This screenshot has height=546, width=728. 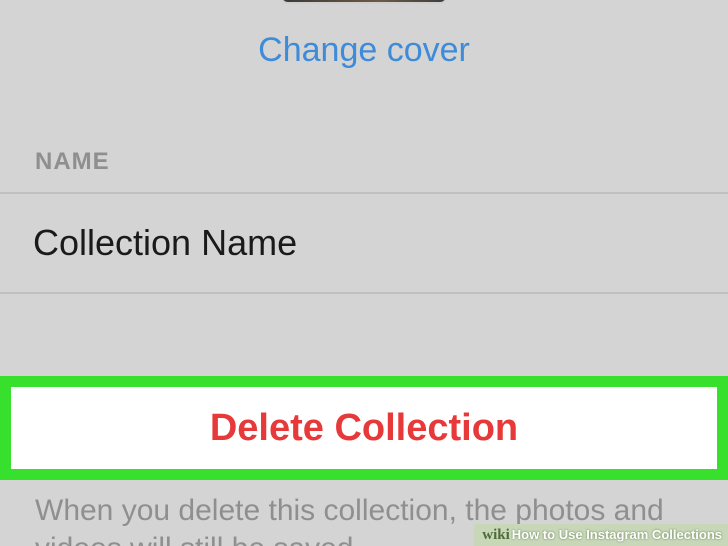 I want to click on collection-name-input, so click(x=363, y=243).